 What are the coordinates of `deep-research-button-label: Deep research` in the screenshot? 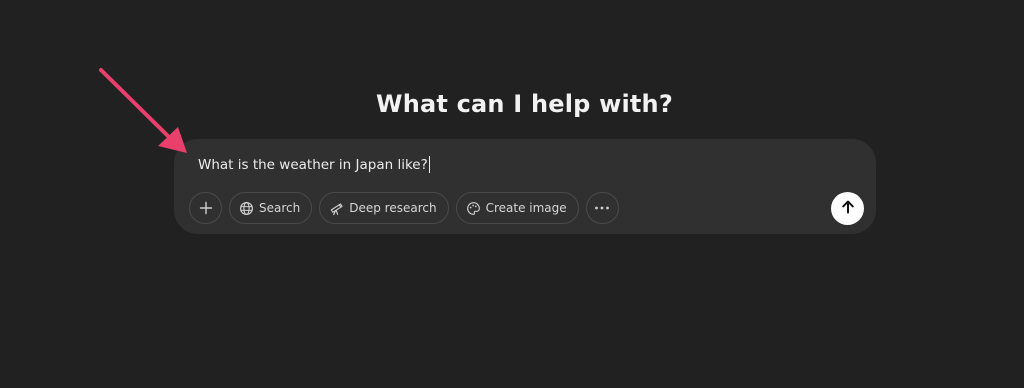 It's located at (393, 208).